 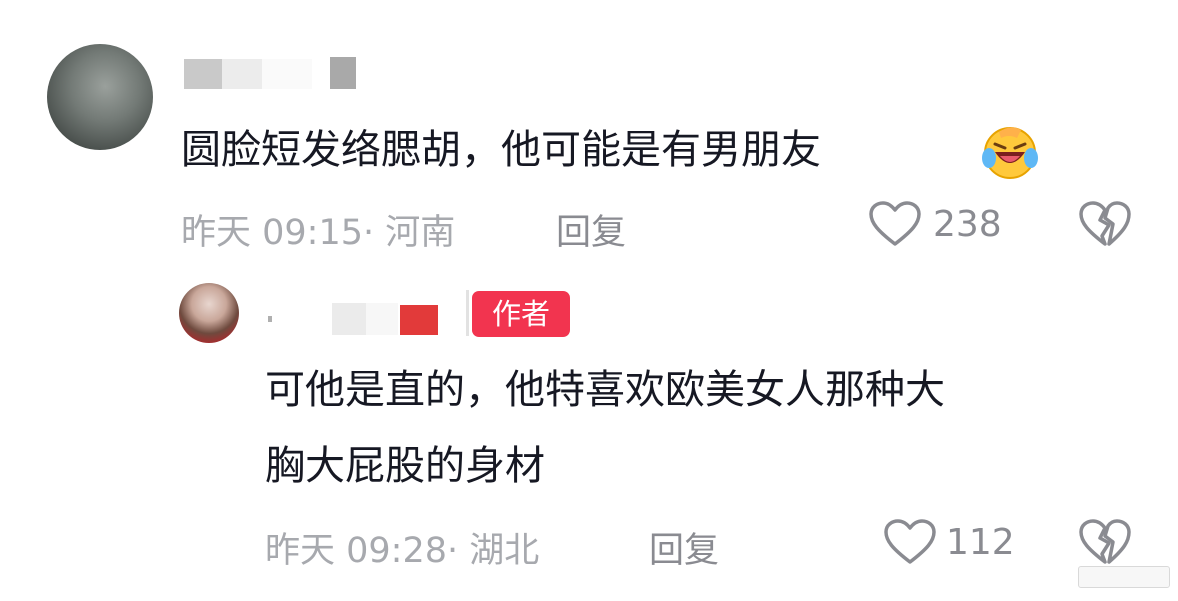 I want to click on watermark-icon, so click(x=1124, y=577).